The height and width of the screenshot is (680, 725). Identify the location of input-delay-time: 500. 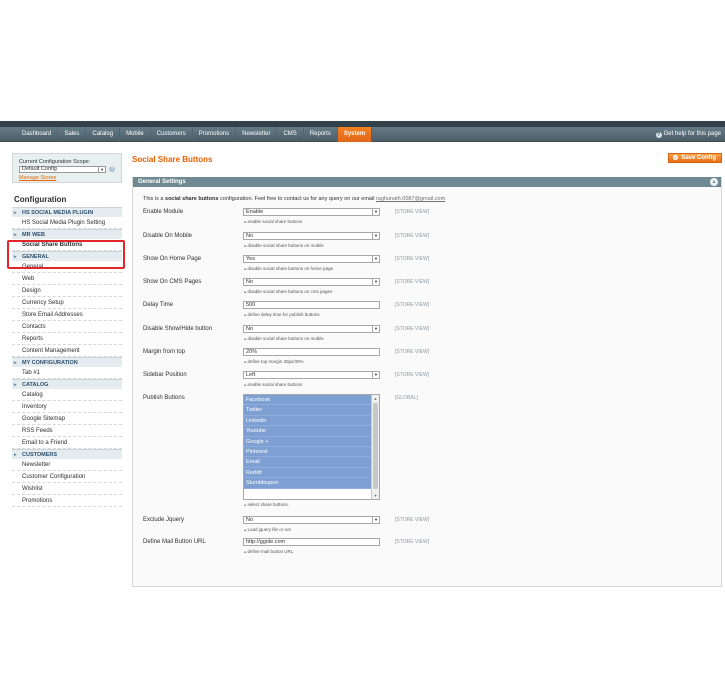
(311, 305).